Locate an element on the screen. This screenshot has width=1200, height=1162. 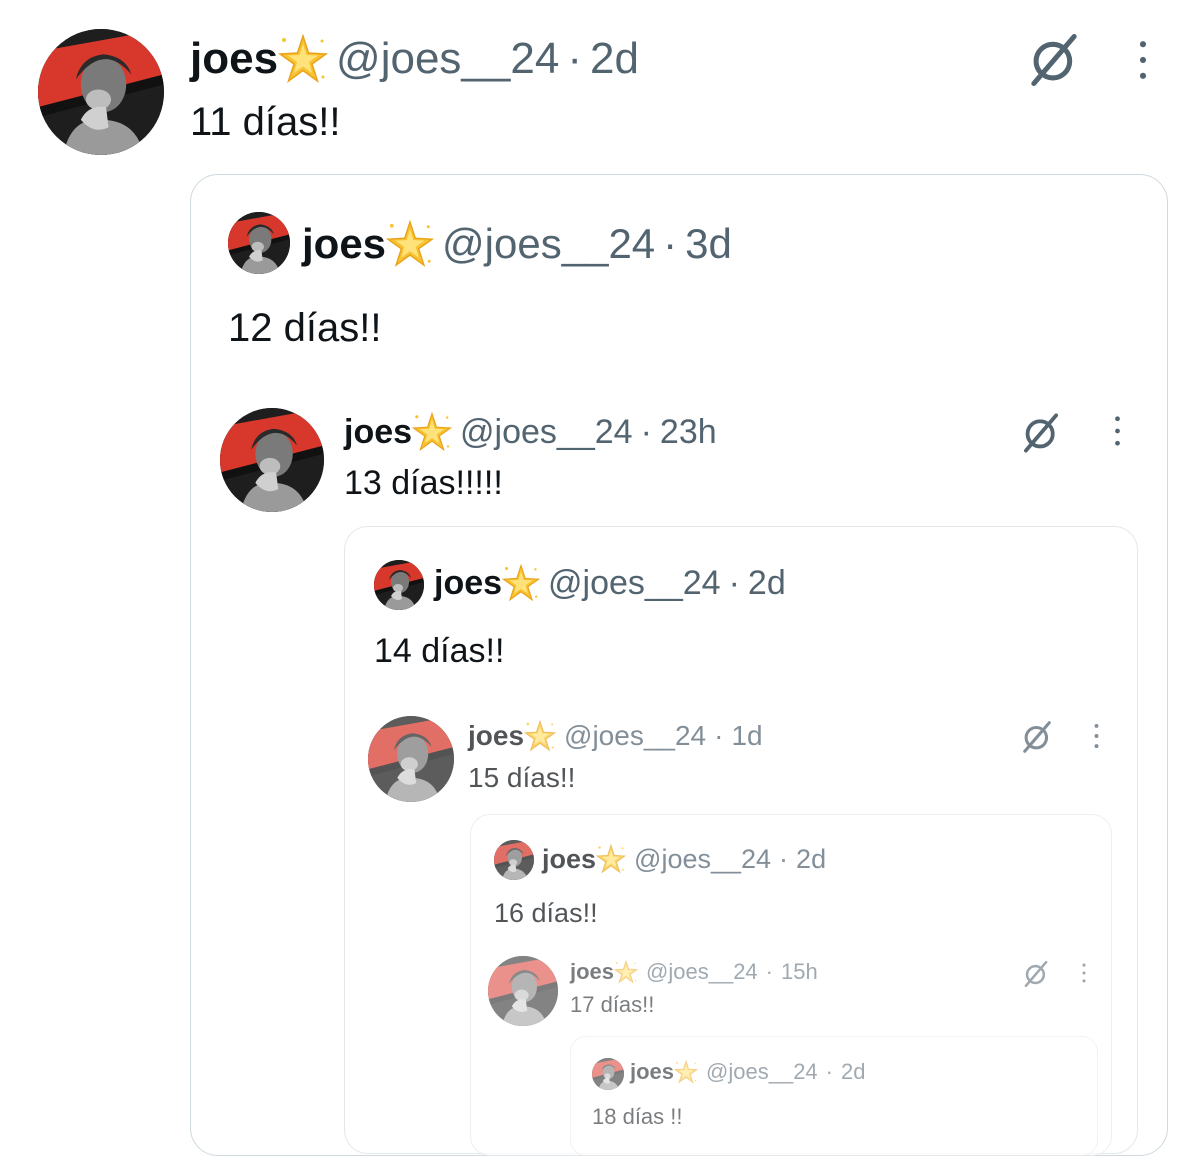
tweet-header: joes @joes__24 · 15h is located at coordinates (694, 972).